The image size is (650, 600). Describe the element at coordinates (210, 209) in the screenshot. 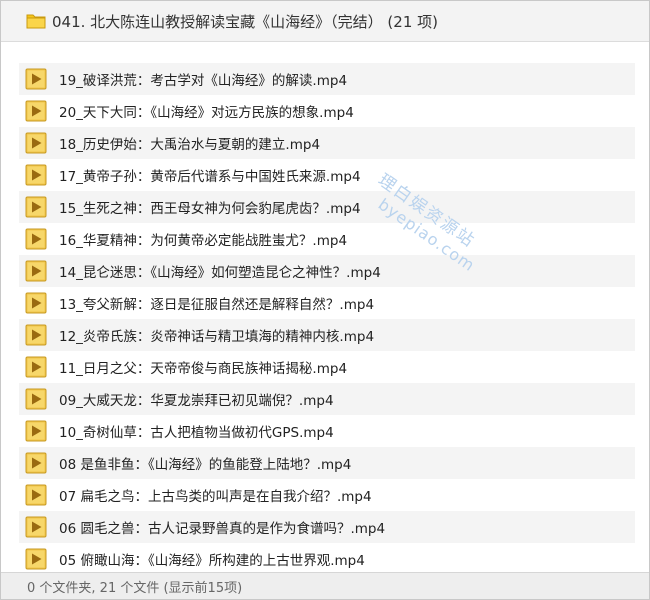

I see `file-name: 15_生死之神：西王母女神为何会豹尾虎齿？.mp4` at that location.